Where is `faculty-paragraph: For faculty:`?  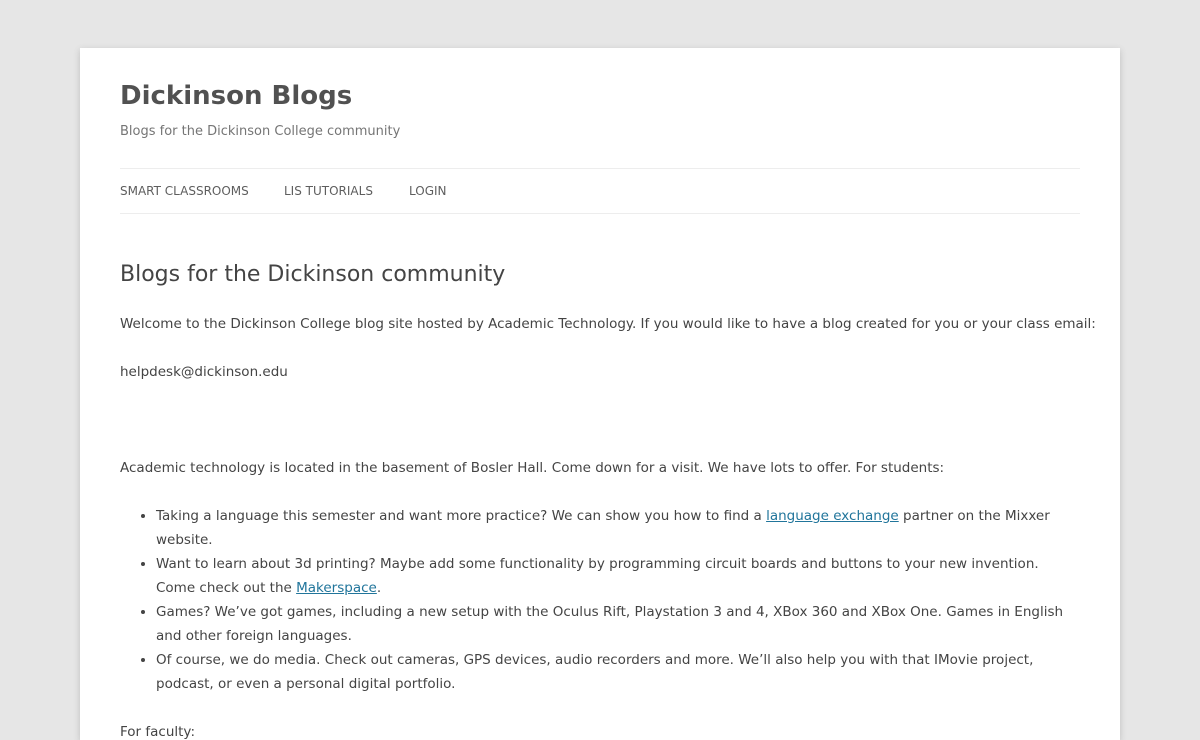
faculty-paragraph: For faculty: is located at coordinates (157, 732).